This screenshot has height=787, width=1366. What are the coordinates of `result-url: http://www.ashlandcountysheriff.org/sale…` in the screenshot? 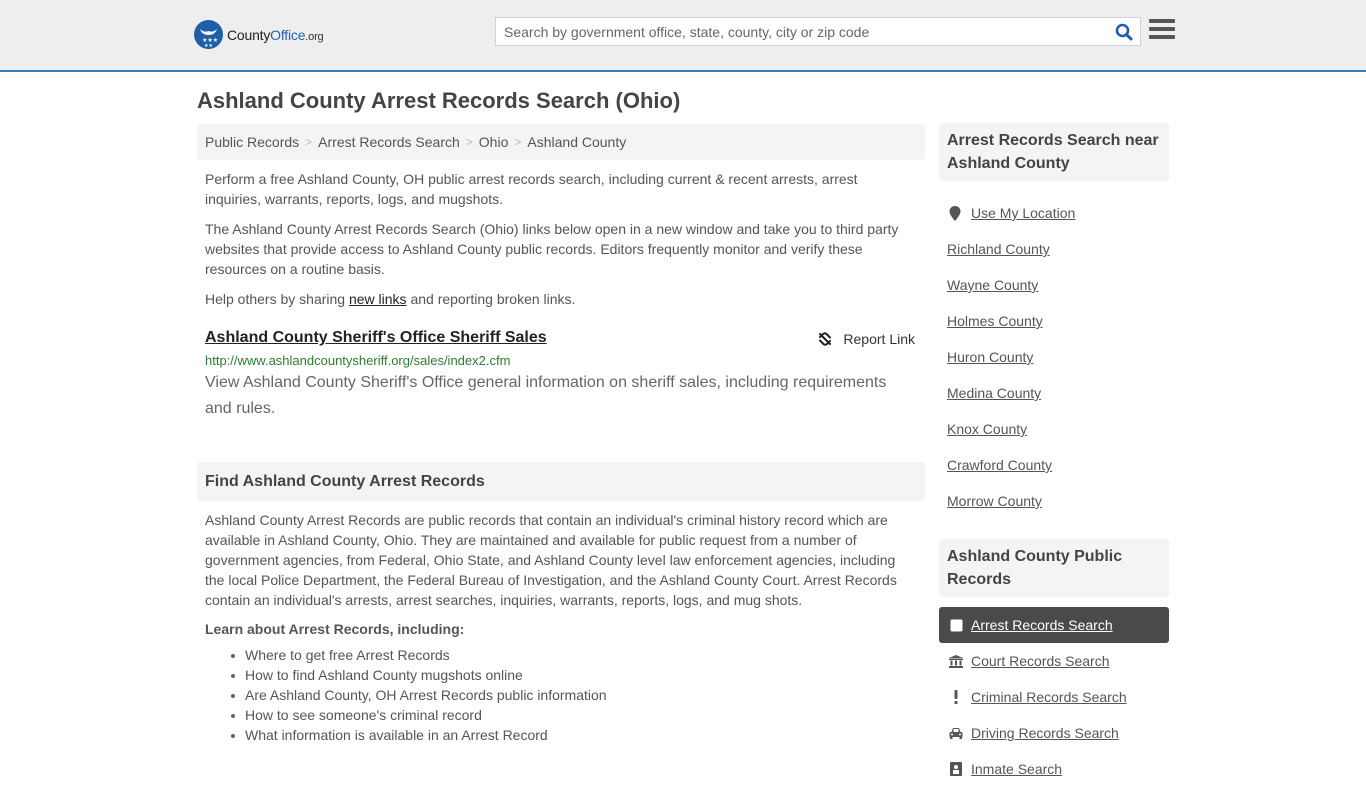 It's located at (358, 360).